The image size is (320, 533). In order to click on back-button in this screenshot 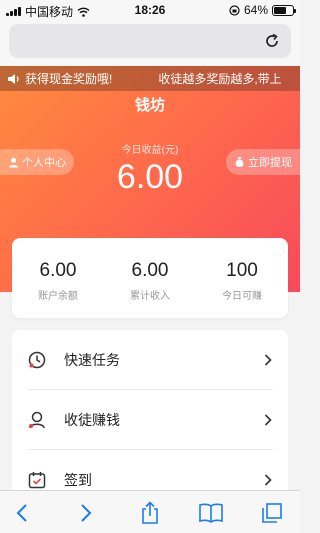, I will do `click(22, 513)`.